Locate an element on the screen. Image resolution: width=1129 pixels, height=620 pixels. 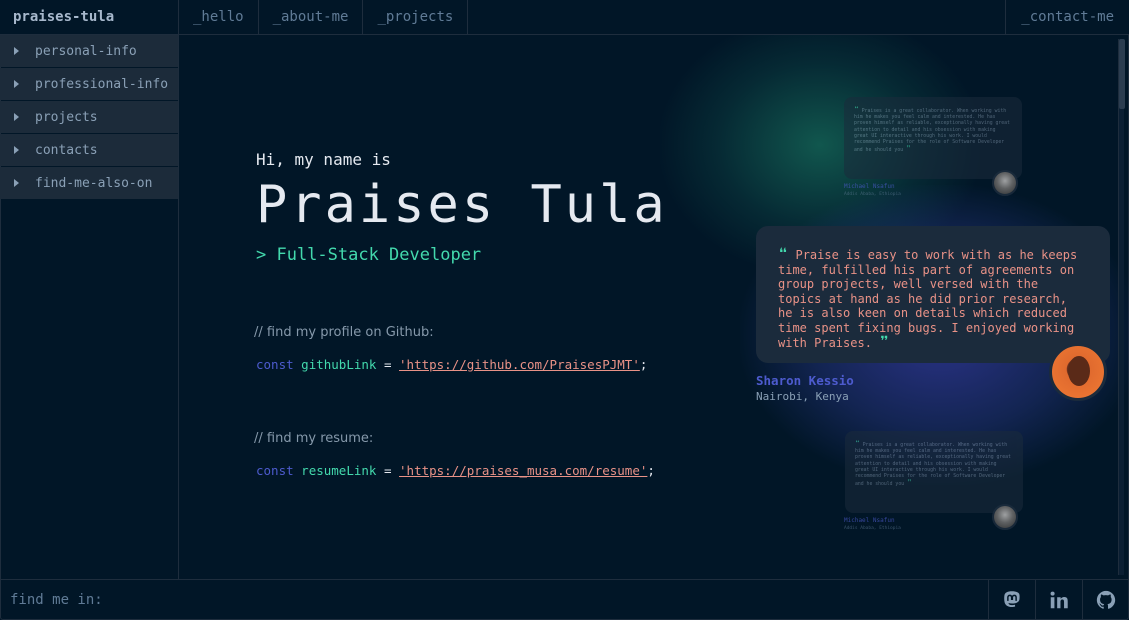
testimonial-name: Sharon Kessio is located at coordinates (805, 380).